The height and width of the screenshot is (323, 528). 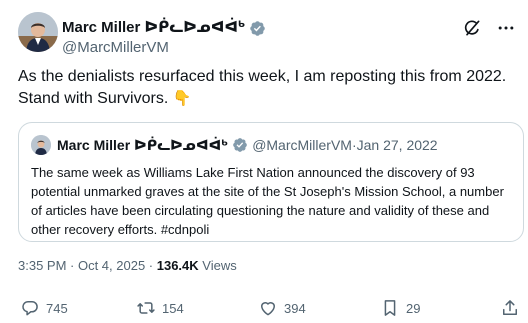 What do you see at coordinates (295, 308) in the screenshot?
I see `like-count: 394` at bounding box center [295, 308].